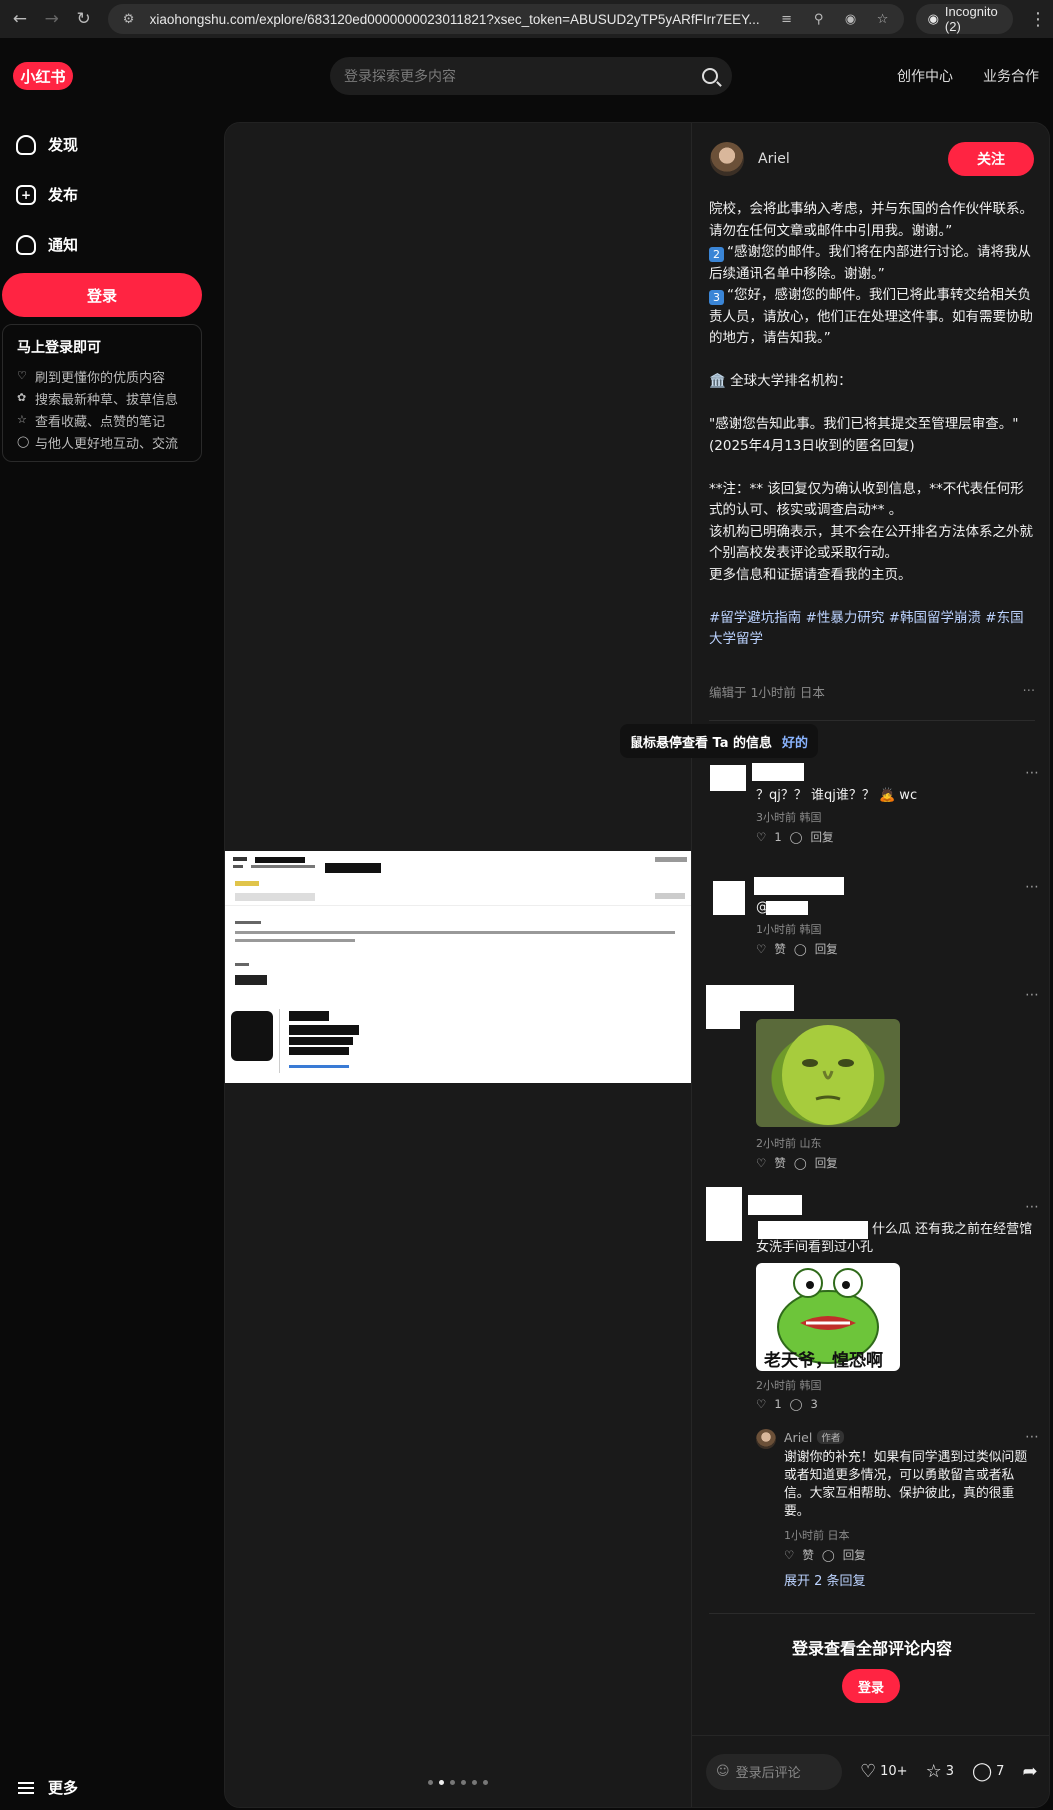 Image resolution: width=1053 pixels, height=1810 pixels. I want to click on sidebar-more: 更多, so click(48, 1787).